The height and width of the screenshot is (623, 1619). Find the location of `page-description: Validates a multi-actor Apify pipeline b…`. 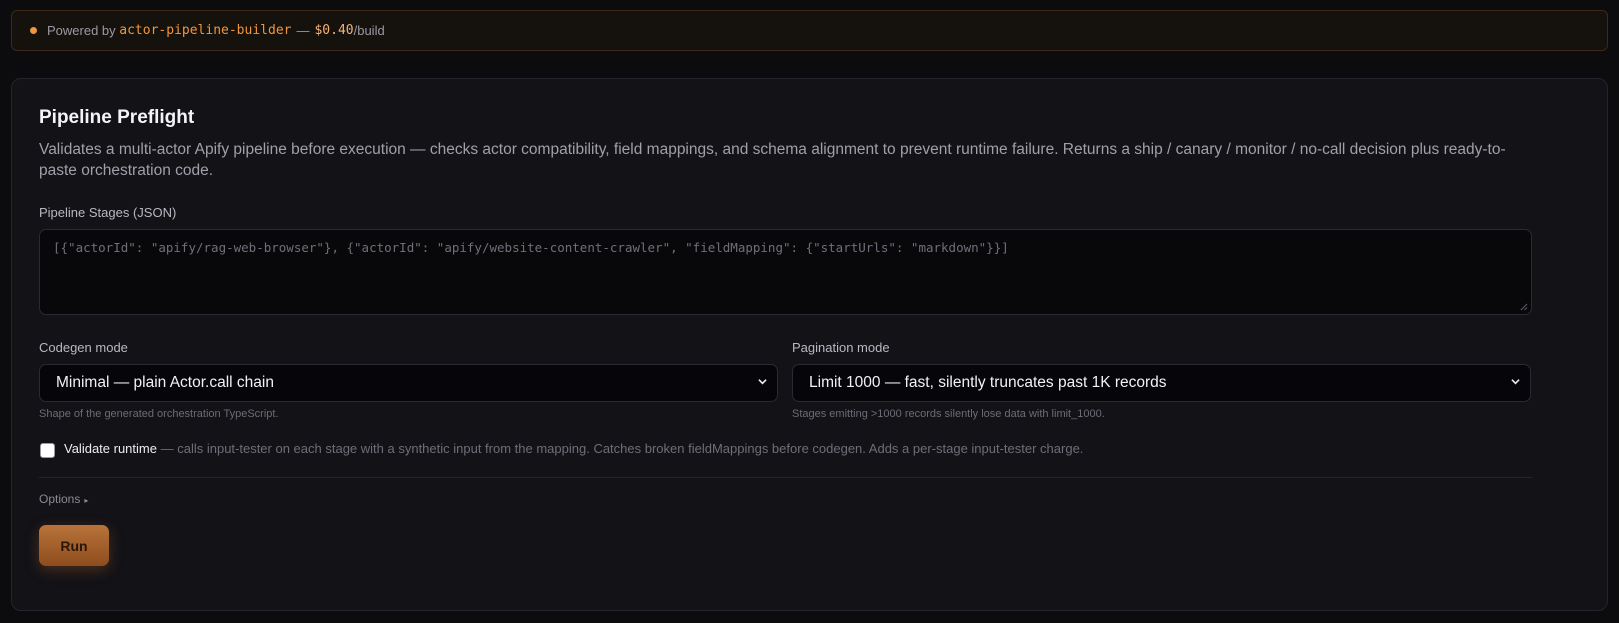

page-description: Validates a multi-actor Apify pipeline b… is located at coordinates (772, 160).